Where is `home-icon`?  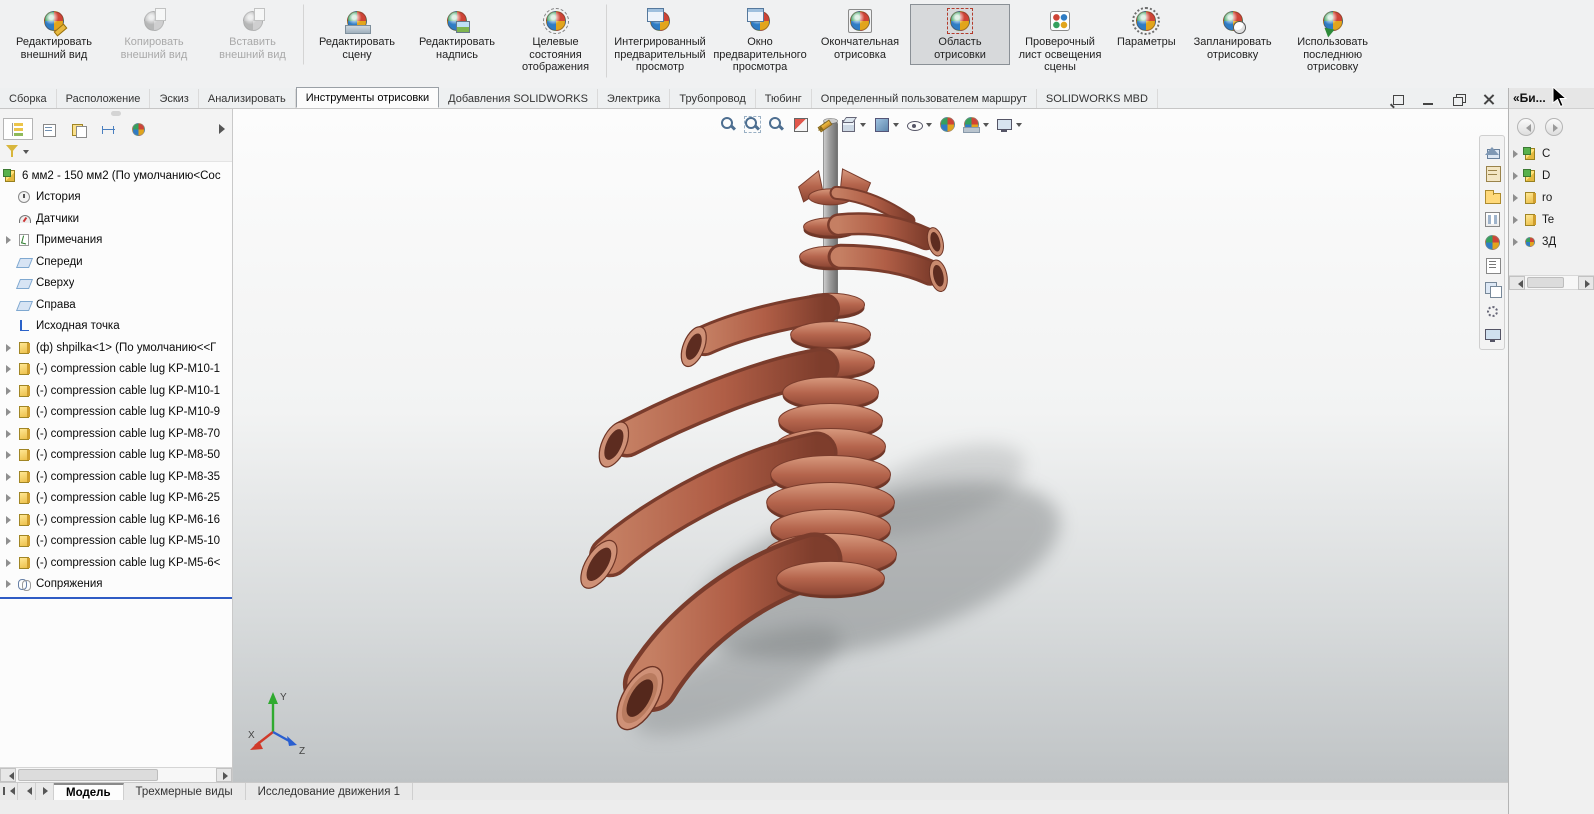 home-icon is located at coordinates (1492, 150).